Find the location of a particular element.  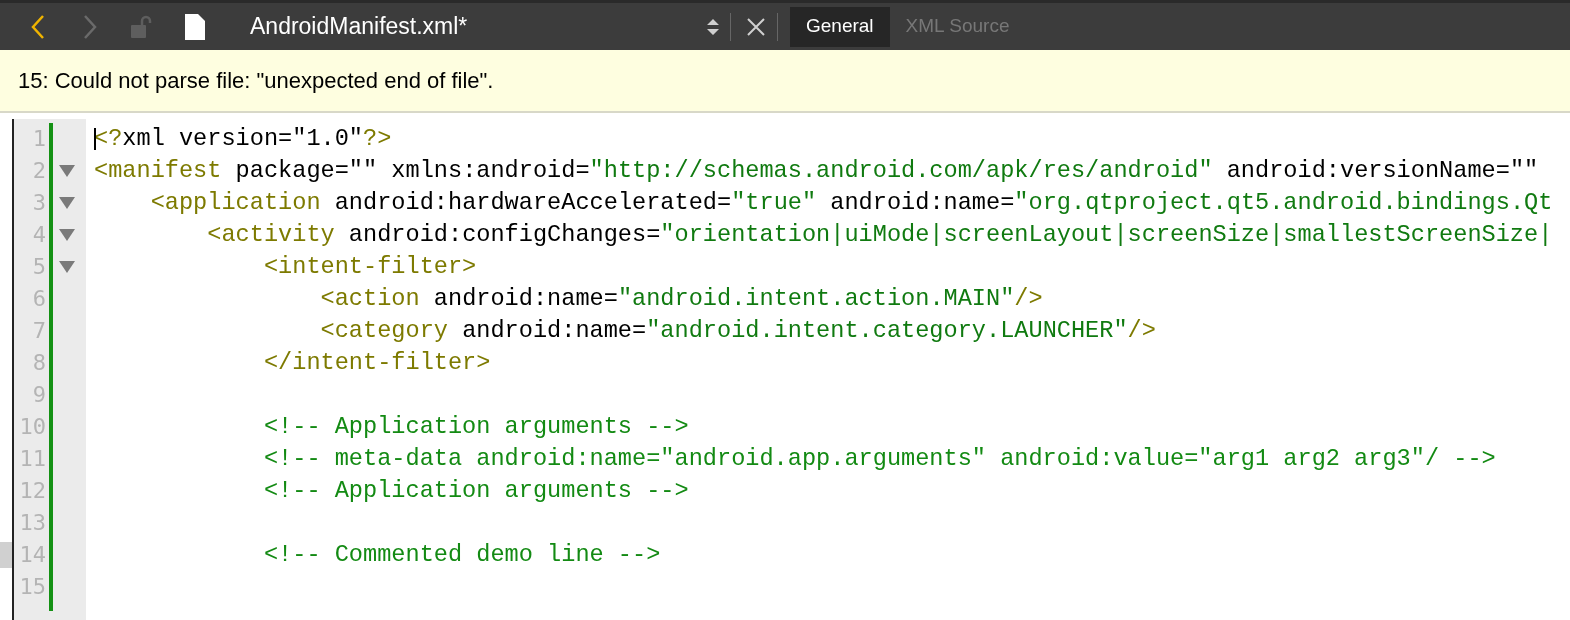

editor-tab: General is located at coordinates (840, 26).